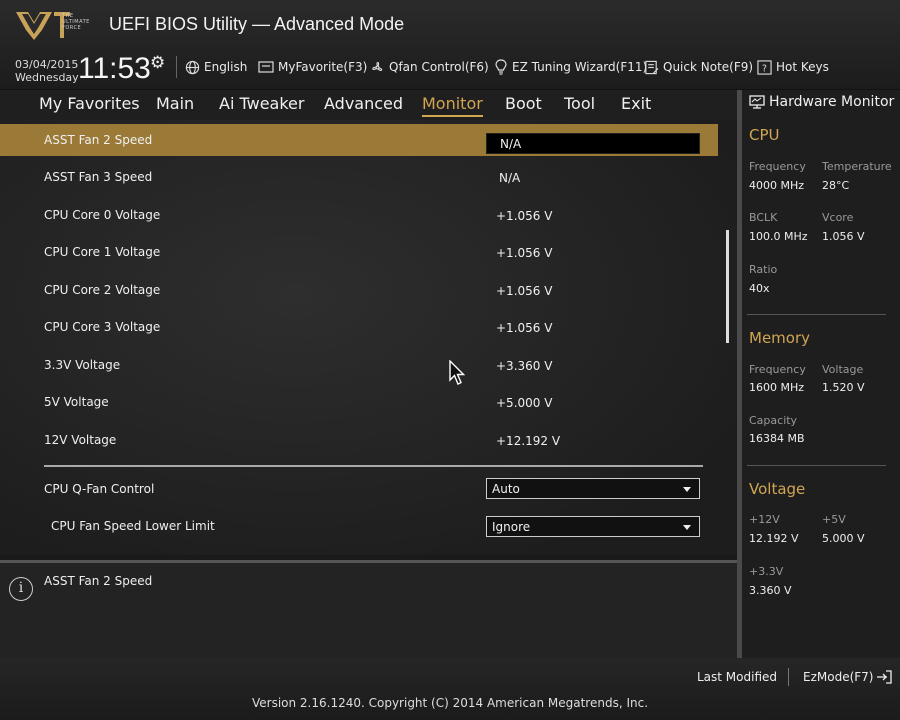 The width and height of the screenshot is (900, 720). Describe the element at coordinates (368, 609) in the screenshot. I see `help-bar: i ASST Fan 2 Speed` at that location.